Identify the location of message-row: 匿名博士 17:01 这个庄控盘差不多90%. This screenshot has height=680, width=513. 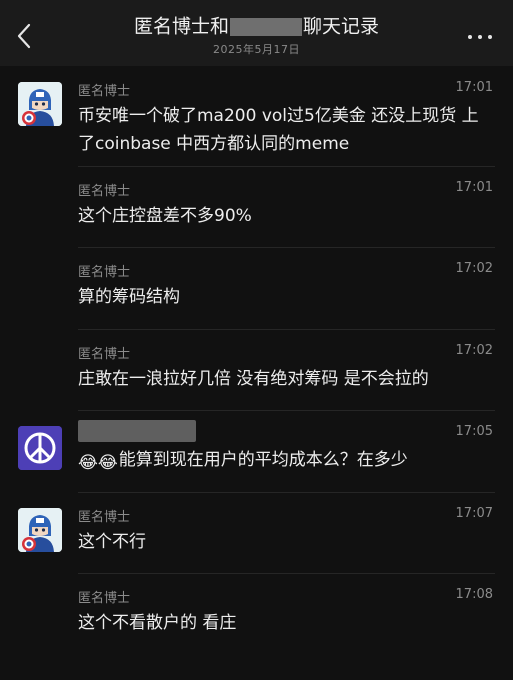
(256, 206).